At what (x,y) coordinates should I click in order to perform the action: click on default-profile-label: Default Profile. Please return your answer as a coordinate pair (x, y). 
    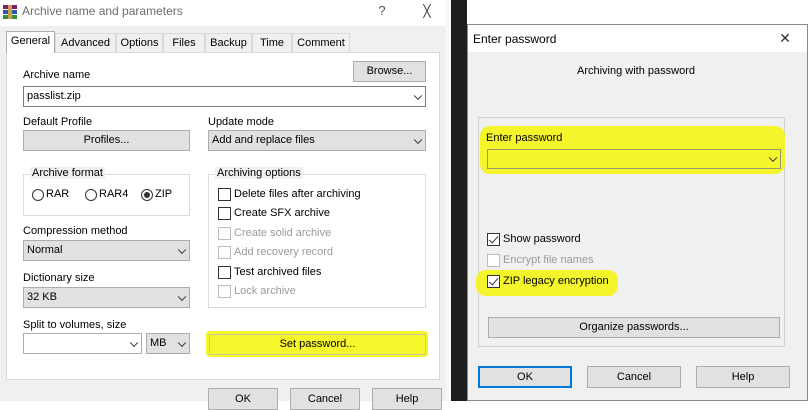
    Looking at the image, I should click on (58, 122).